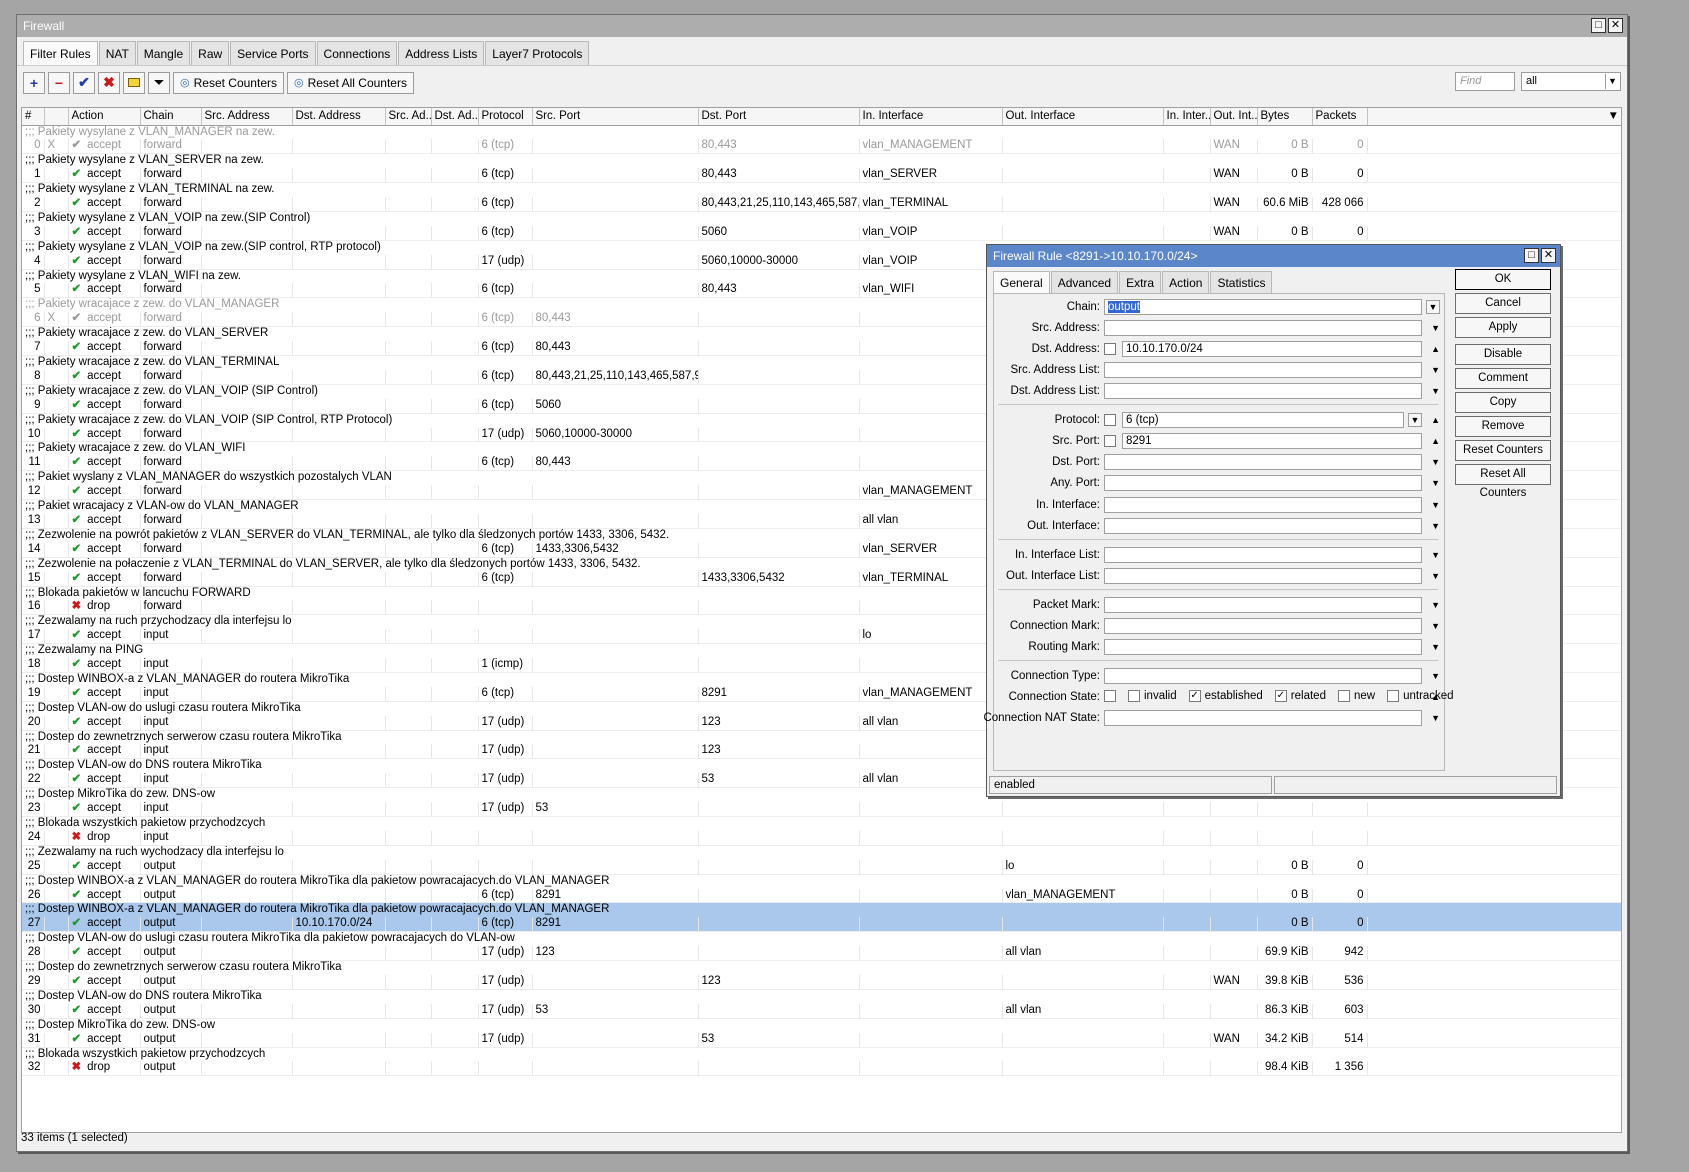 This screenshot has height=1172, width=1689. I want to click on dst-address-list-field, so click(1263, 391).